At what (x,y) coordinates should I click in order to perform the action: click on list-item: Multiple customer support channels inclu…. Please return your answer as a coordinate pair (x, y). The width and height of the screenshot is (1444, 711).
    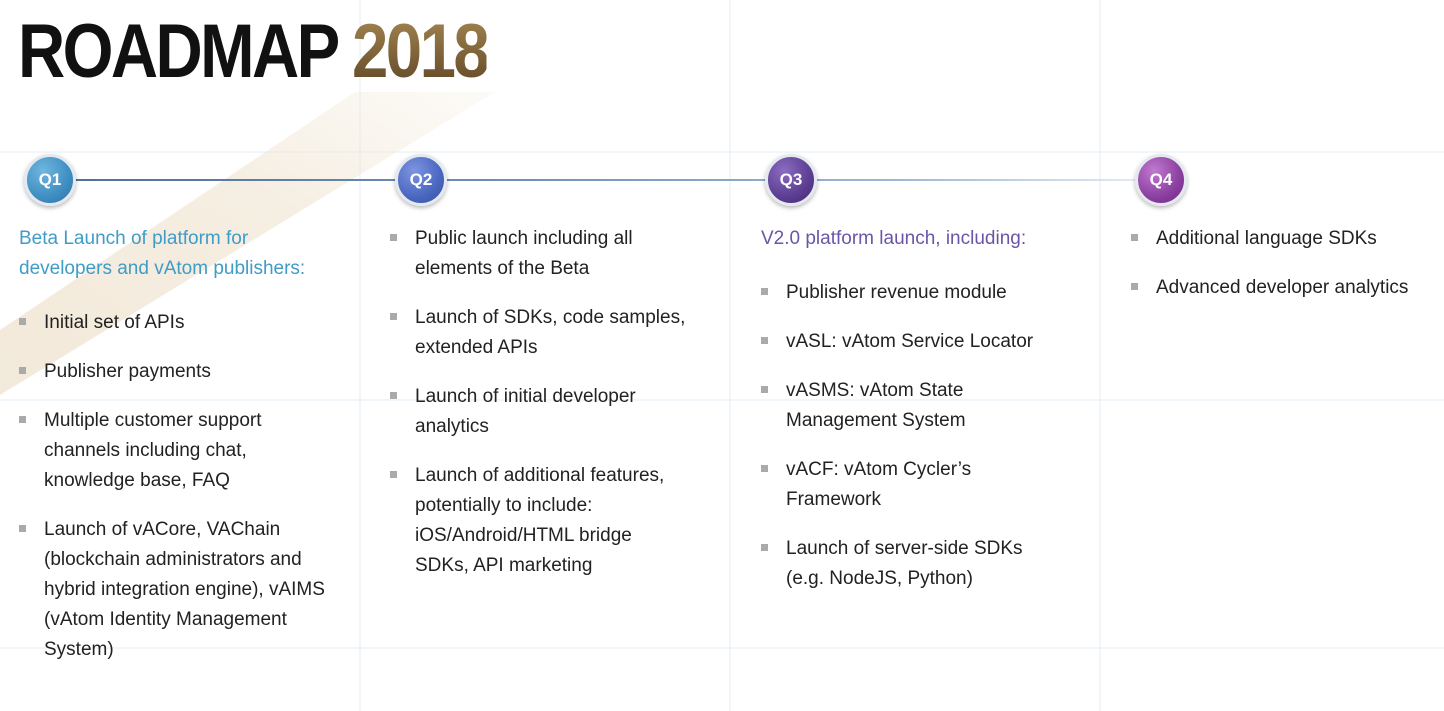
    Looking at the image, I should click on (161, 451).